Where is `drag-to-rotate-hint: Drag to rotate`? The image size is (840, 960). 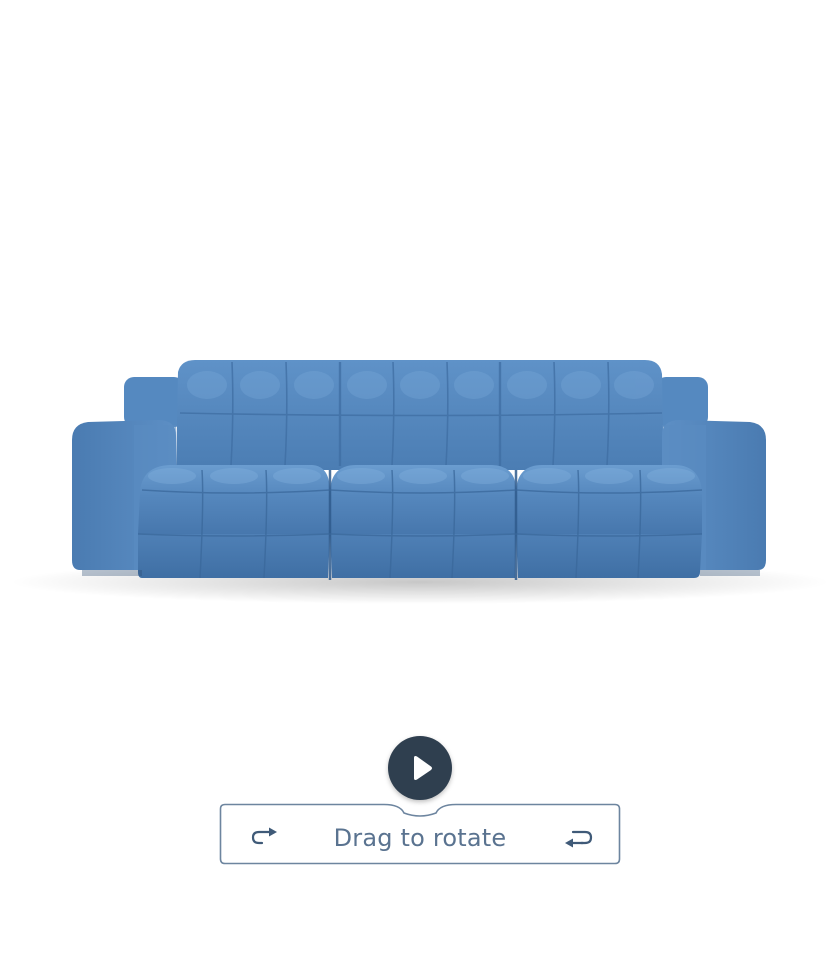
drag-to-rotate-hint: Drag to rotate is located at coordinates (420, 834).